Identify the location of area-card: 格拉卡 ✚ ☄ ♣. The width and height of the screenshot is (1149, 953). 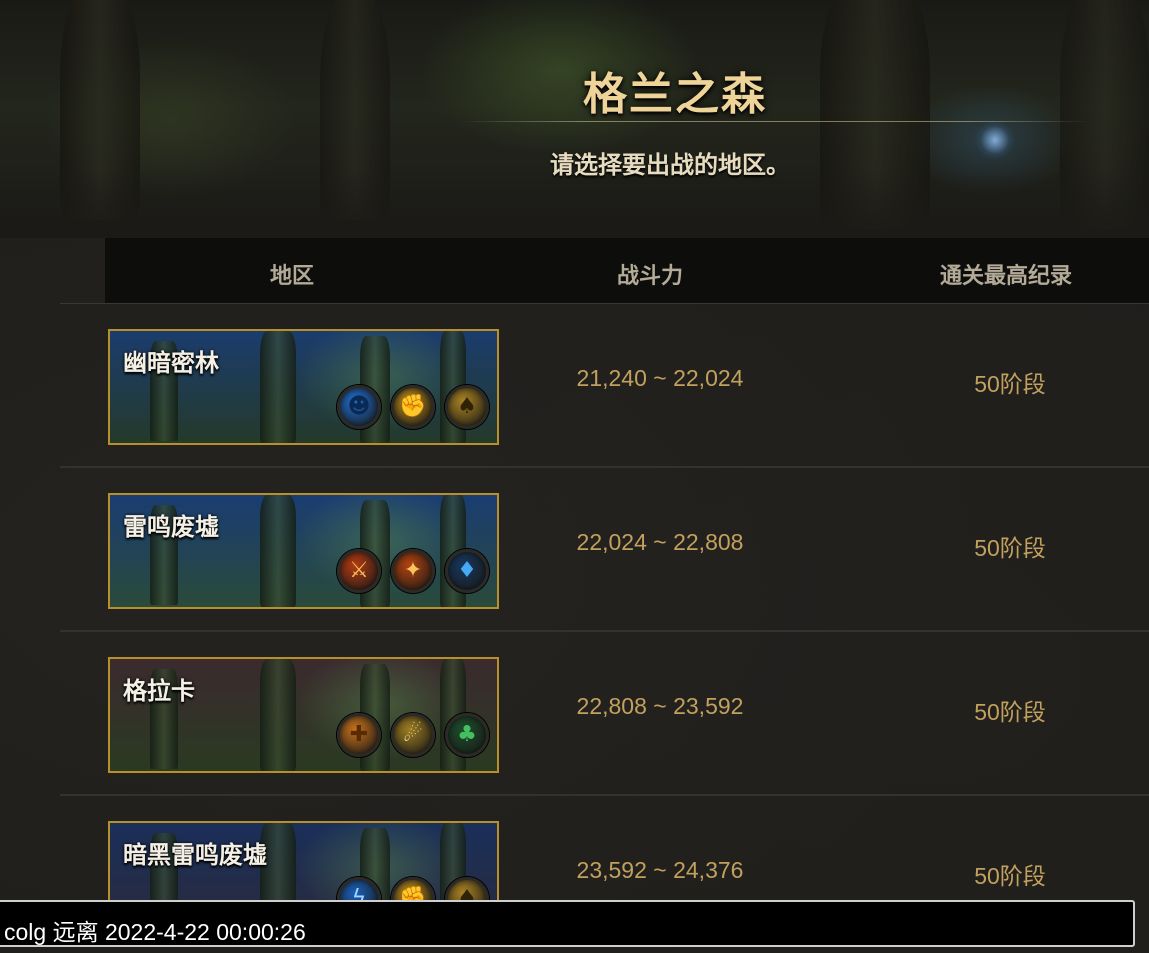
(303, 715).